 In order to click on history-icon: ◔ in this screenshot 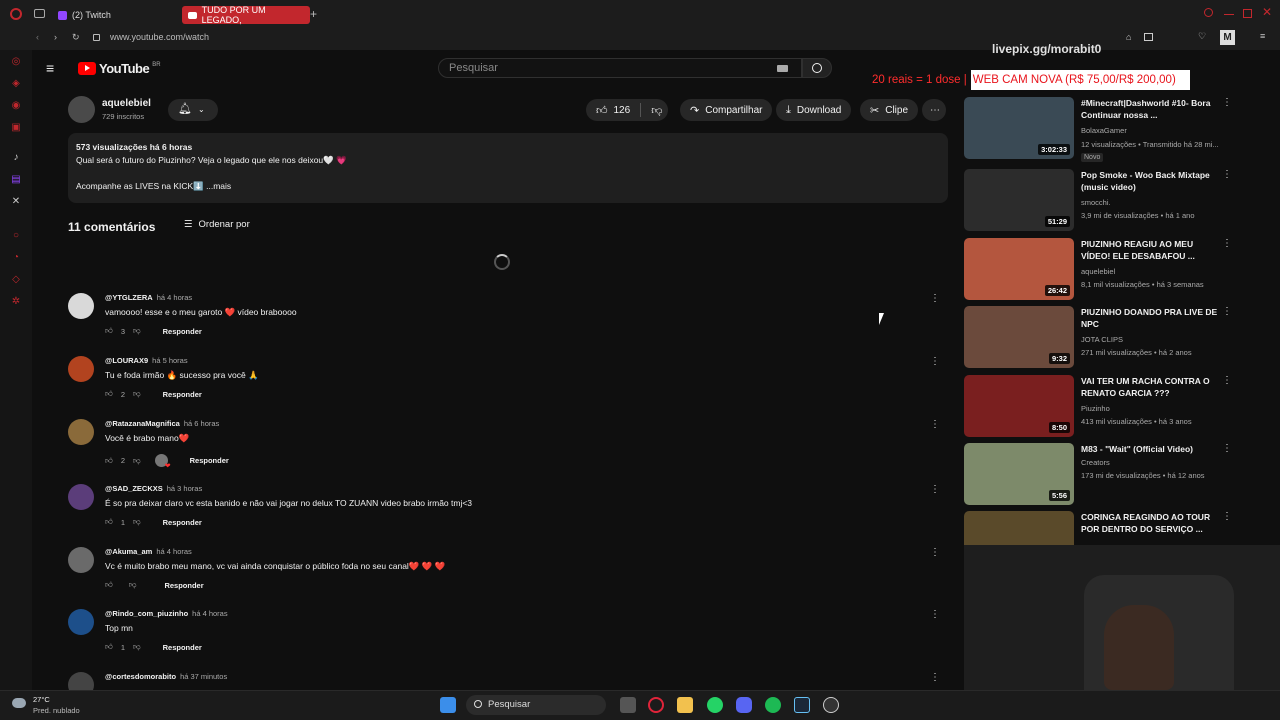, I will do `click(16, 258)`.